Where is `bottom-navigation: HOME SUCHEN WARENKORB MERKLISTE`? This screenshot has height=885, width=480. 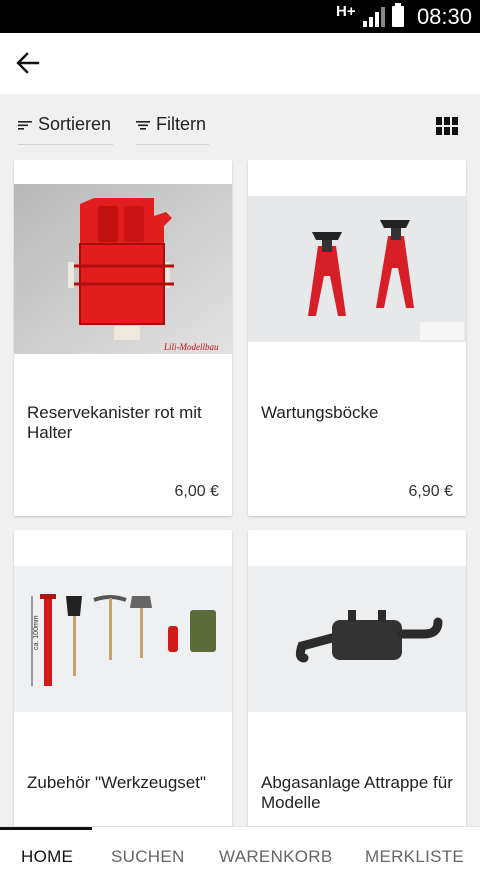 bottom-navigation: HOME SUCHEN WARENKORB MERKLISTE is located at coordinates (240, 855).